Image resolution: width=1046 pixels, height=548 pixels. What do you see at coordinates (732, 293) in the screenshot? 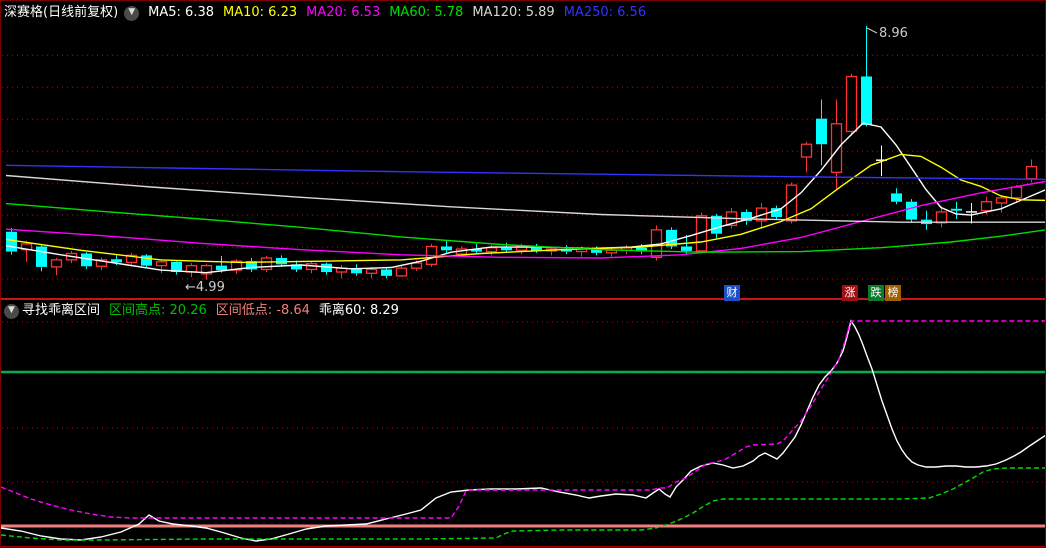
I see `shortcut-button-财: 财` at bounding box center [732, 293].